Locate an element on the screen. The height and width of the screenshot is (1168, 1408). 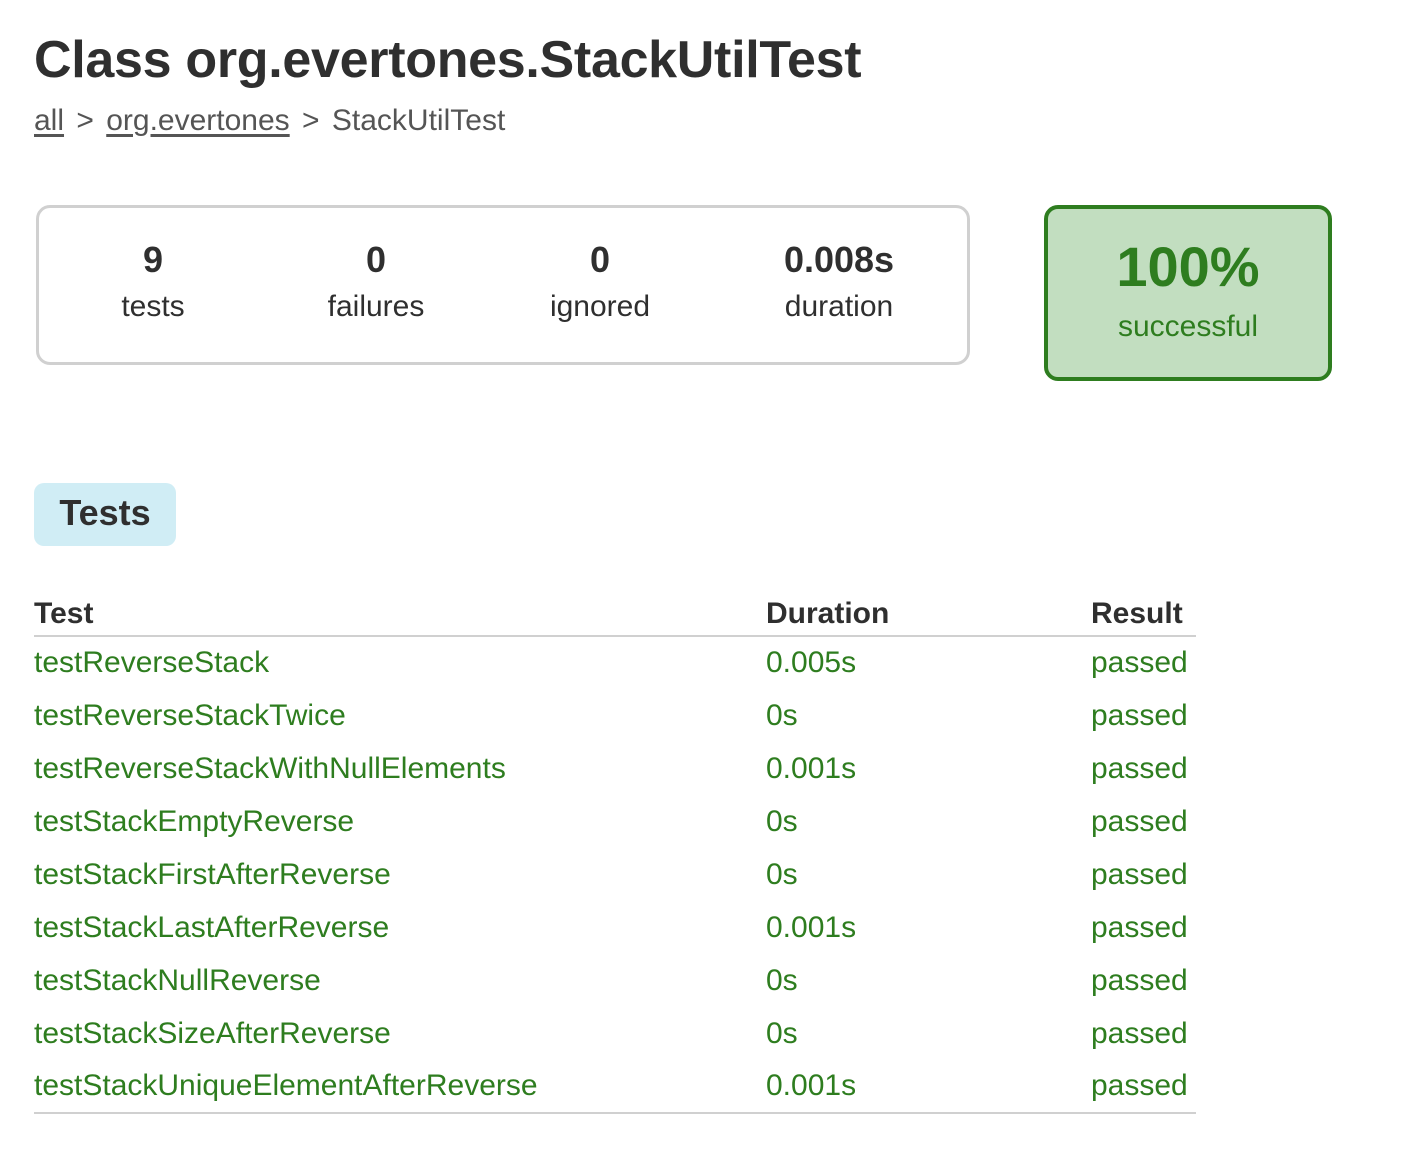
table-row: testStackLastAfterReverse 0.001s passed is located at coordinates (615, 927).